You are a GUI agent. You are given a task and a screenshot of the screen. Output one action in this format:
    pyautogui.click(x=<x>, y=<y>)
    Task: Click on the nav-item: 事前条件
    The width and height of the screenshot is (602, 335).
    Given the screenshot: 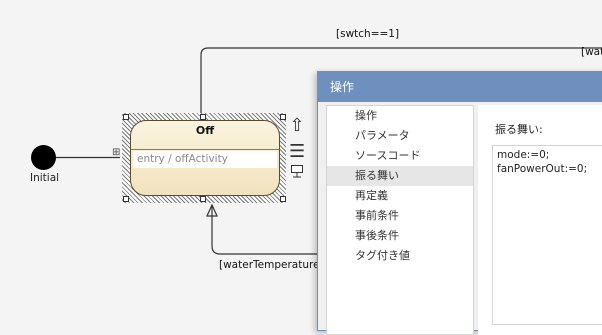 What is the action you would take?
    pyautogui.click(x=400, y=216)
    